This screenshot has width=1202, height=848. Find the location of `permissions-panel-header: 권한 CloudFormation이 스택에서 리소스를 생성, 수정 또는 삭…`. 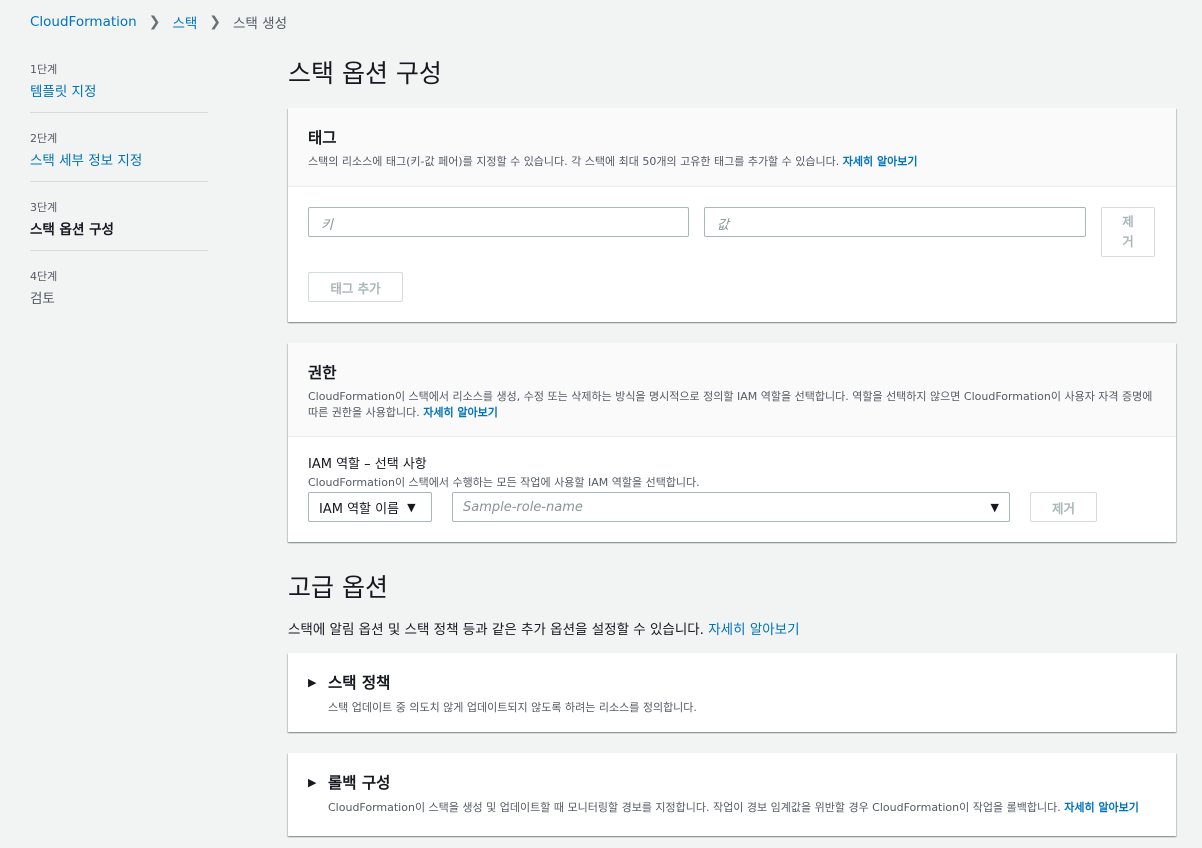

permissions-panel-header: 권한 CloudFormation이 스택에서 리소스를 생성, 수정 또는 삭… is located at coordinates (732, 390).